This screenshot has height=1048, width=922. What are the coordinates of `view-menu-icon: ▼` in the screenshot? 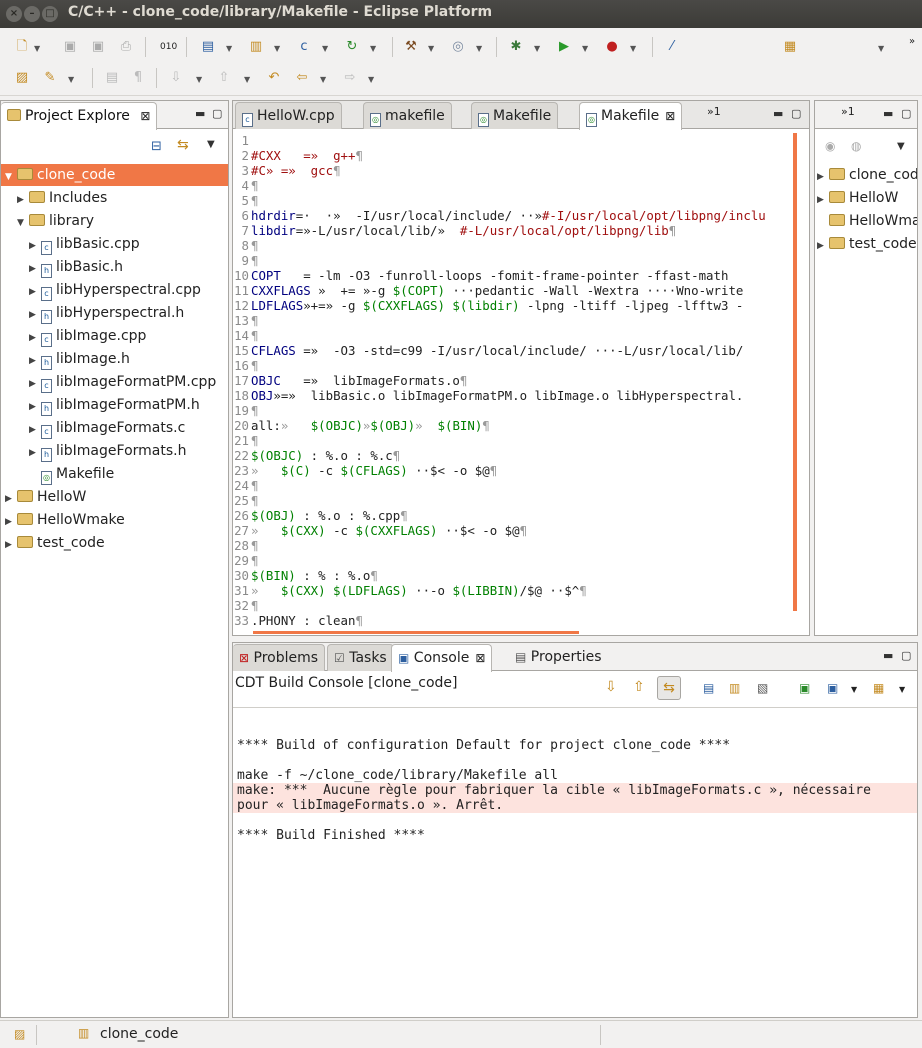 It's located at (901, 146).